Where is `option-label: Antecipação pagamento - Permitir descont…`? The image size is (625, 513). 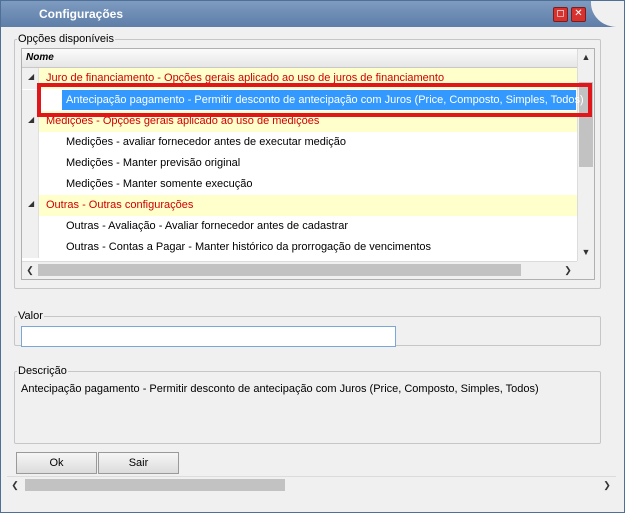 option-label: Antecipação pagamento - Permitir descont… is located at coordinates (325, 100).